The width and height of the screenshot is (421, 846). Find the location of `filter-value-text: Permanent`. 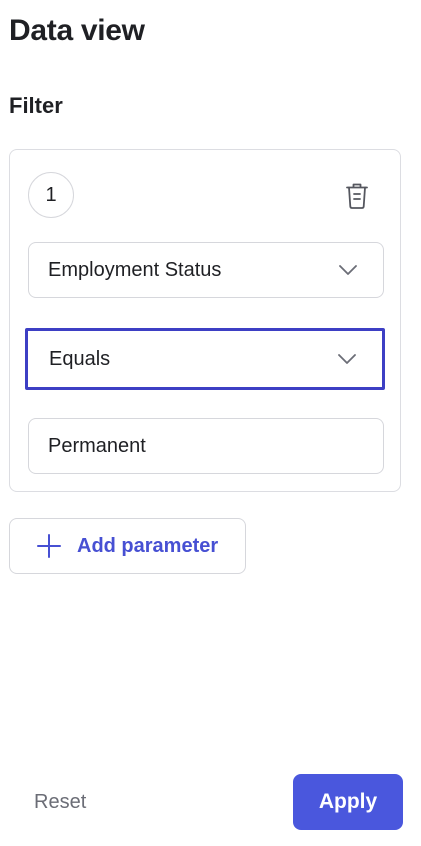

filter-value-text: Permanent is located at coordinates (97, 445).